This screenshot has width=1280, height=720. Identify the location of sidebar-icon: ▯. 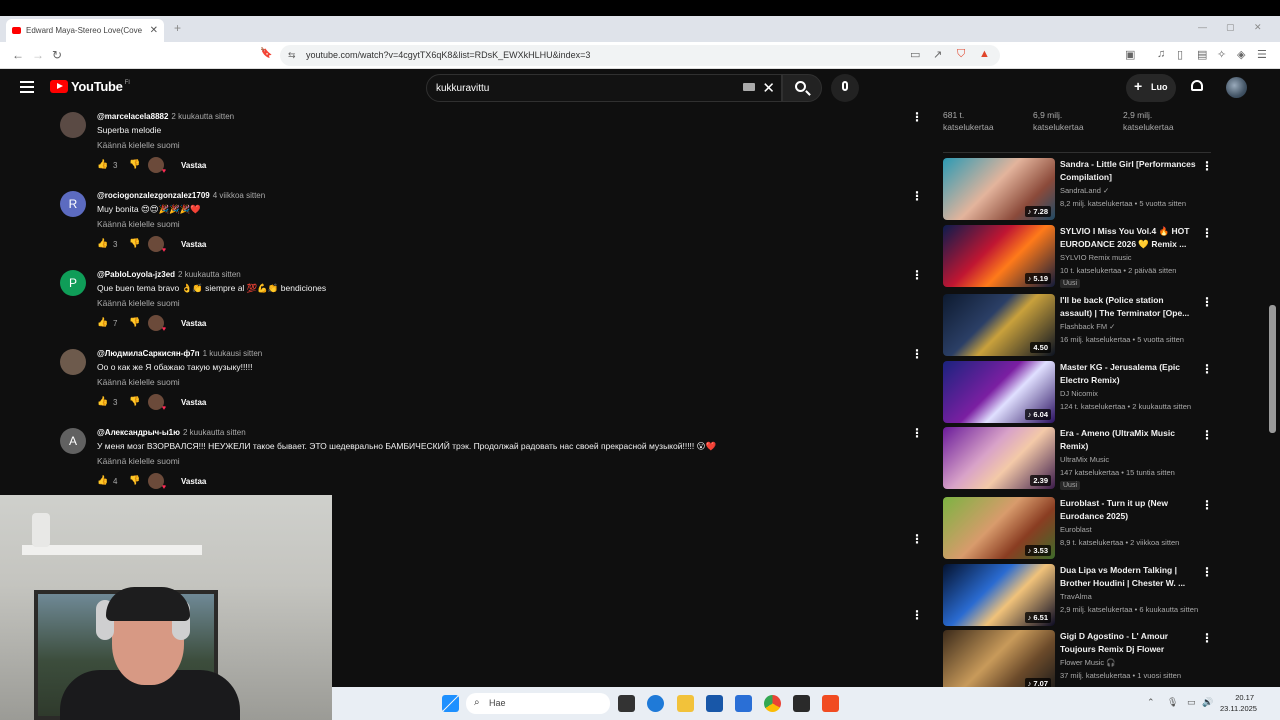
(1180, 54).